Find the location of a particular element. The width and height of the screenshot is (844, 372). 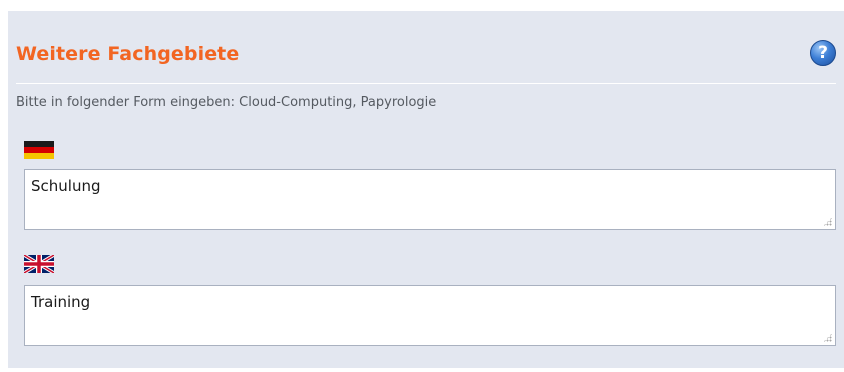

help-question-icon: ? is located at coordinates (823, 53).